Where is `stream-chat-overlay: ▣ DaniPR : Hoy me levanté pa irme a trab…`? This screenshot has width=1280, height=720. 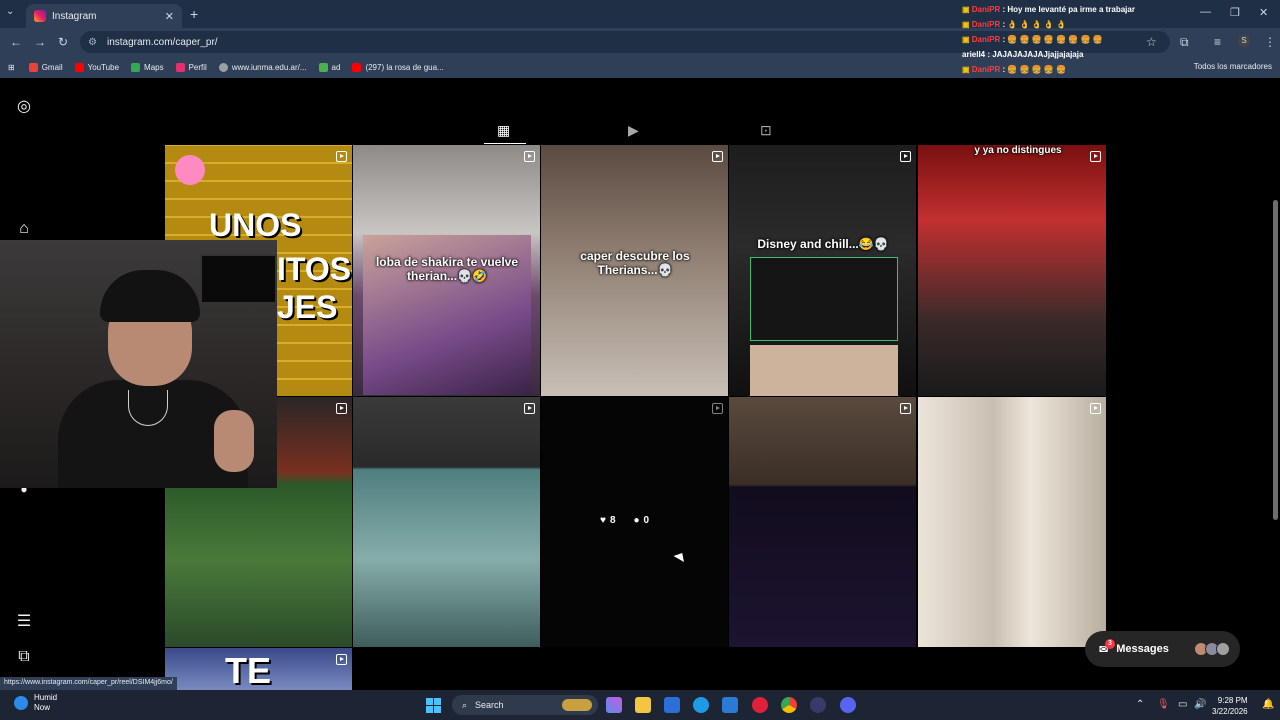 stream-chat-overlay: ▣ DaniPR : Hoy me levanté pa irme a trab… is located at coordinates (1052, 39).